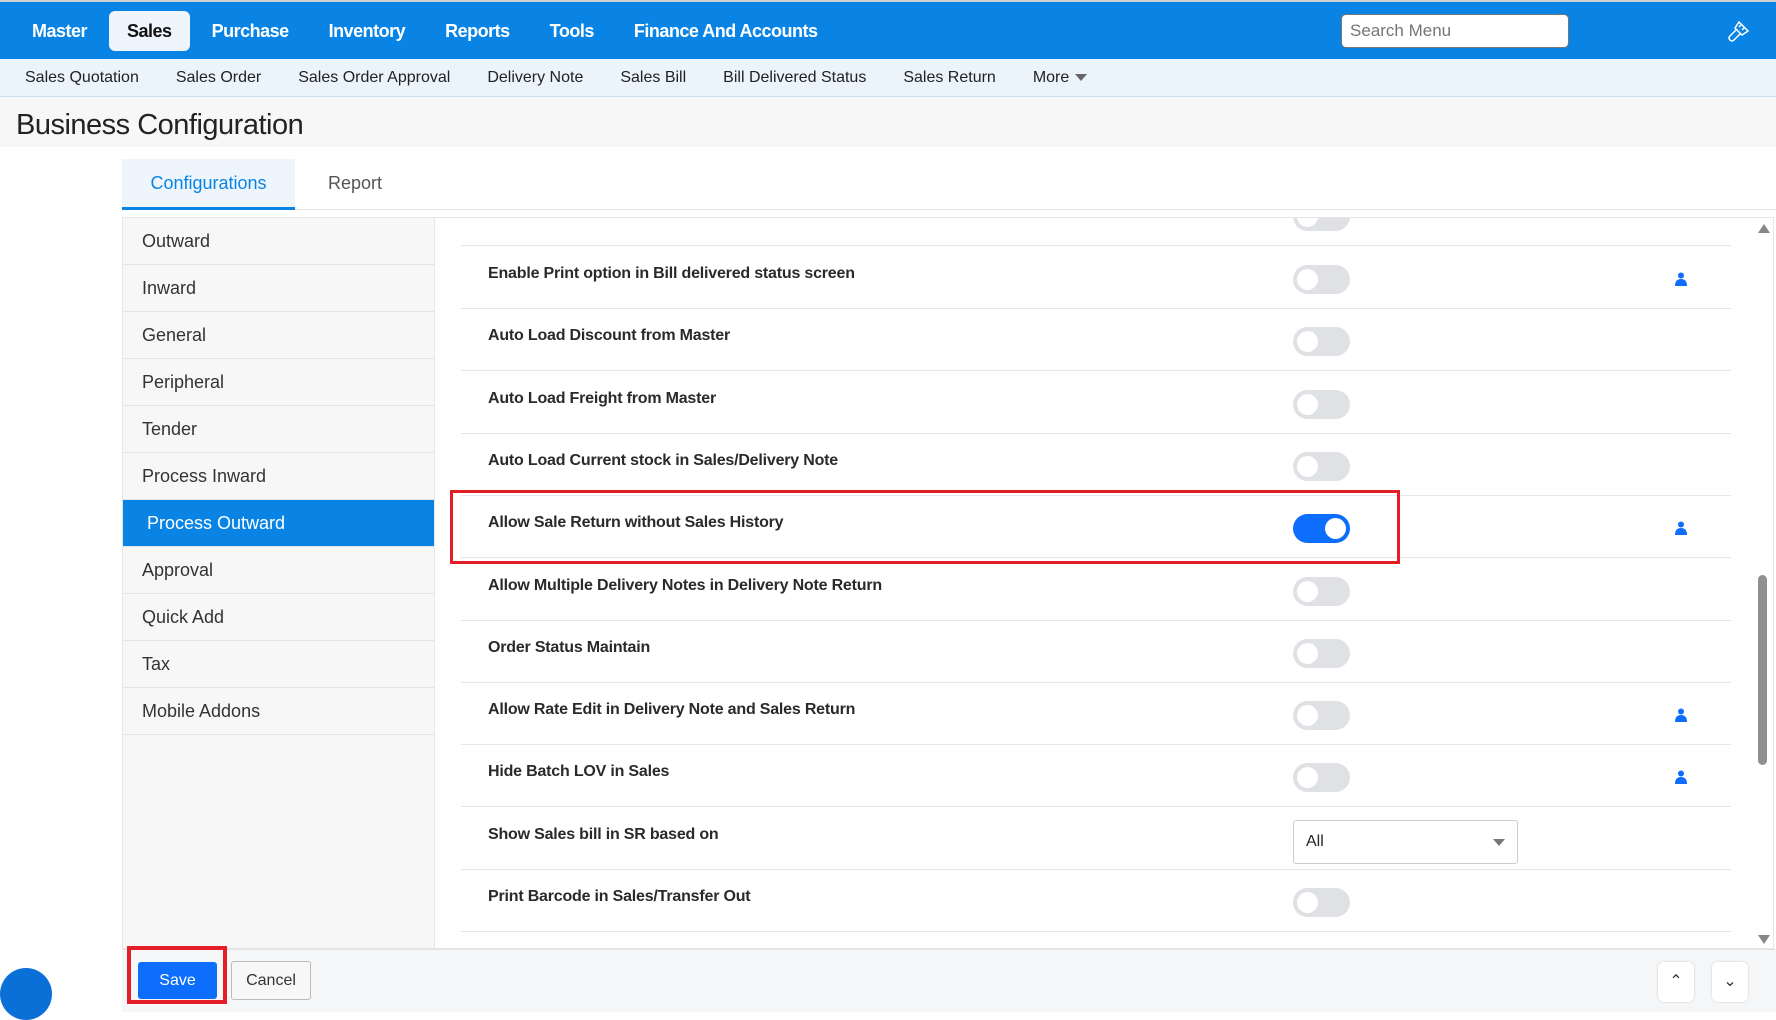 The height and width of the screenshot is (1020, 1776). What do you see at coordinates (355, 184) in the screenshot?
I see `tab-report: Report` at bounding box center [355, 184].